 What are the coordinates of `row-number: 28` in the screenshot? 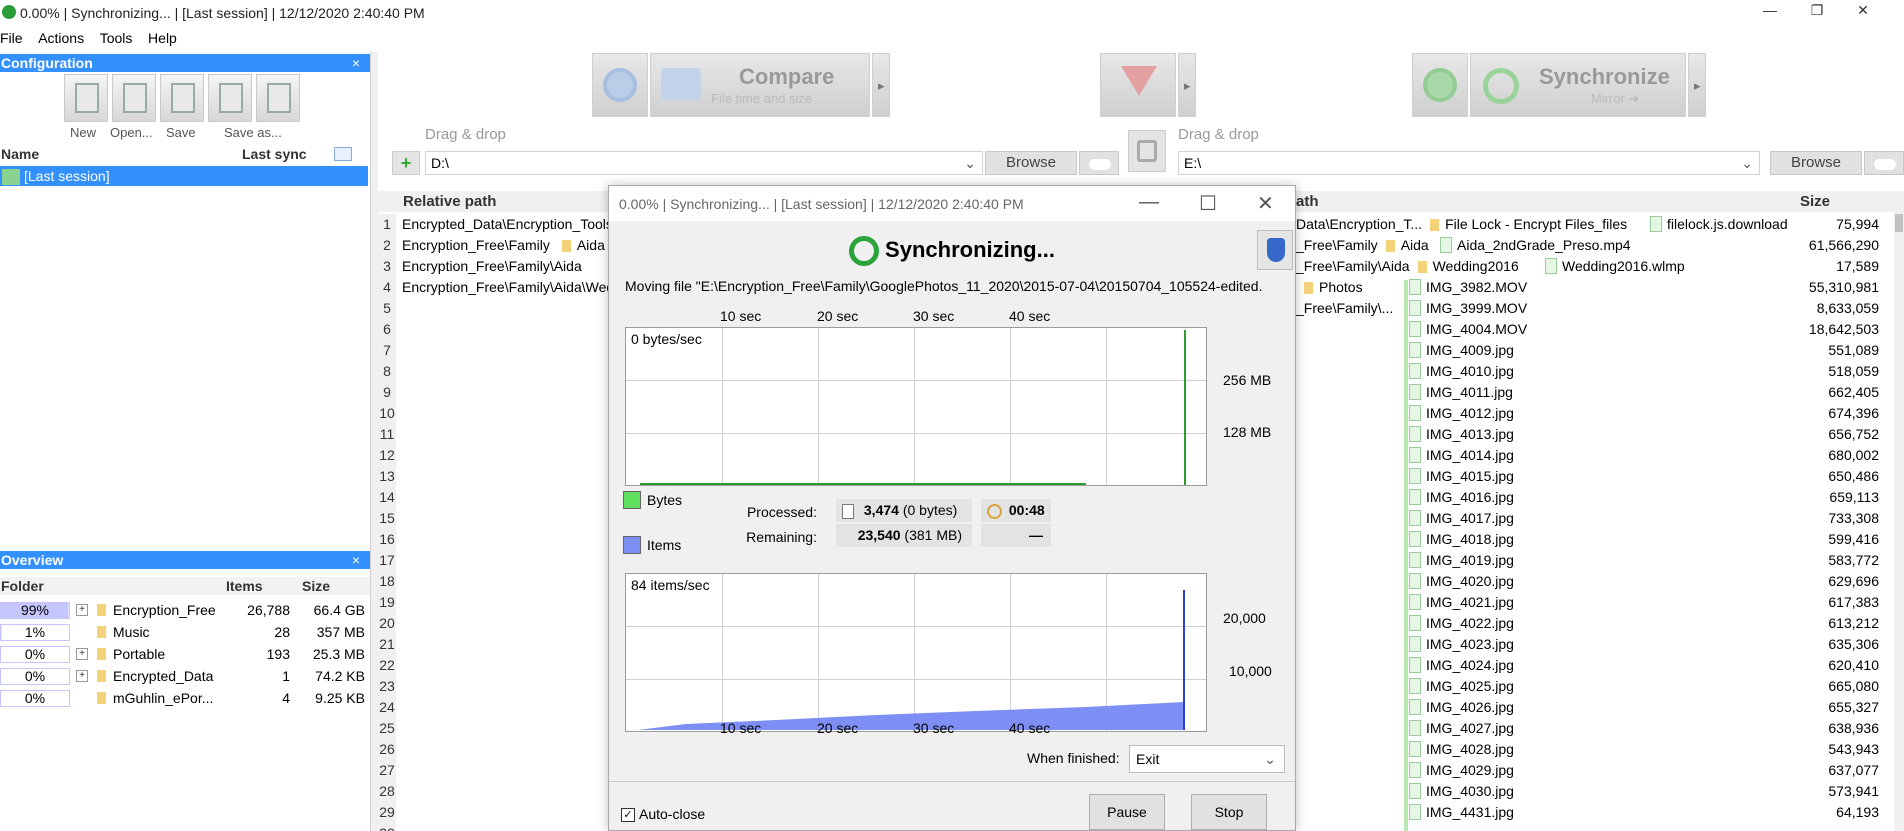 It's located at (387, 791).